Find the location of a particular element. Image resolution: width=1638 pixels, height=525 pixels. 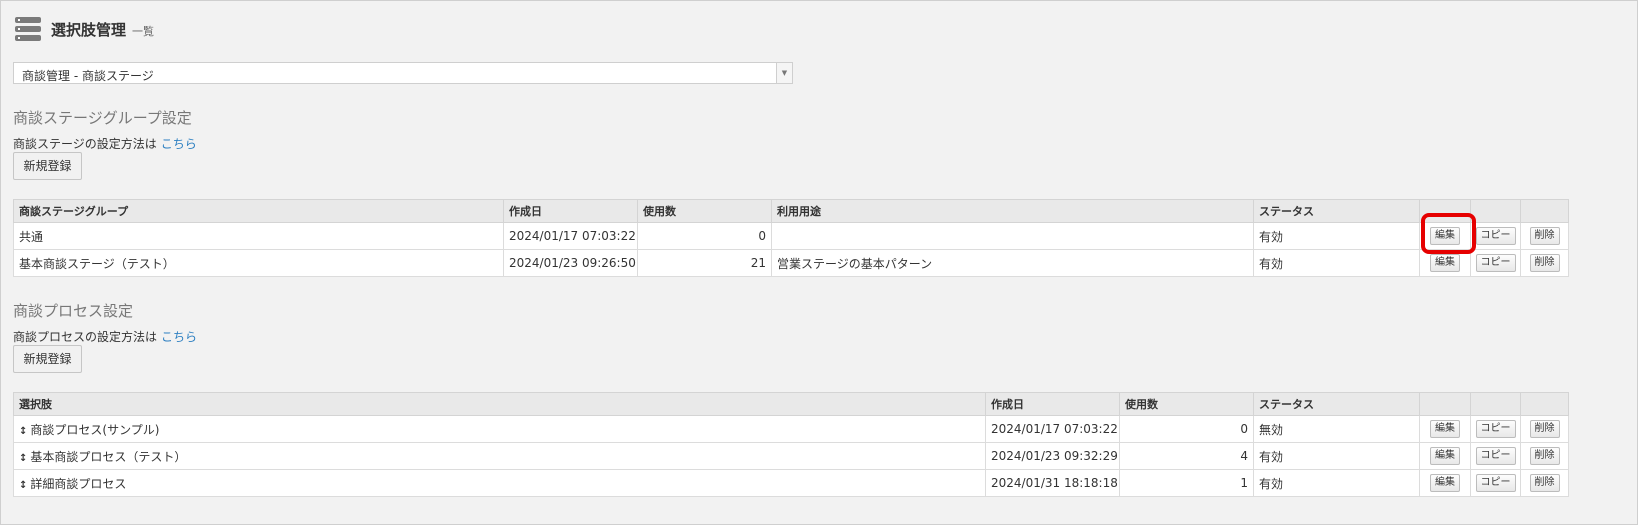

stage-help-link: こちら is located at coordinates (179, 144).